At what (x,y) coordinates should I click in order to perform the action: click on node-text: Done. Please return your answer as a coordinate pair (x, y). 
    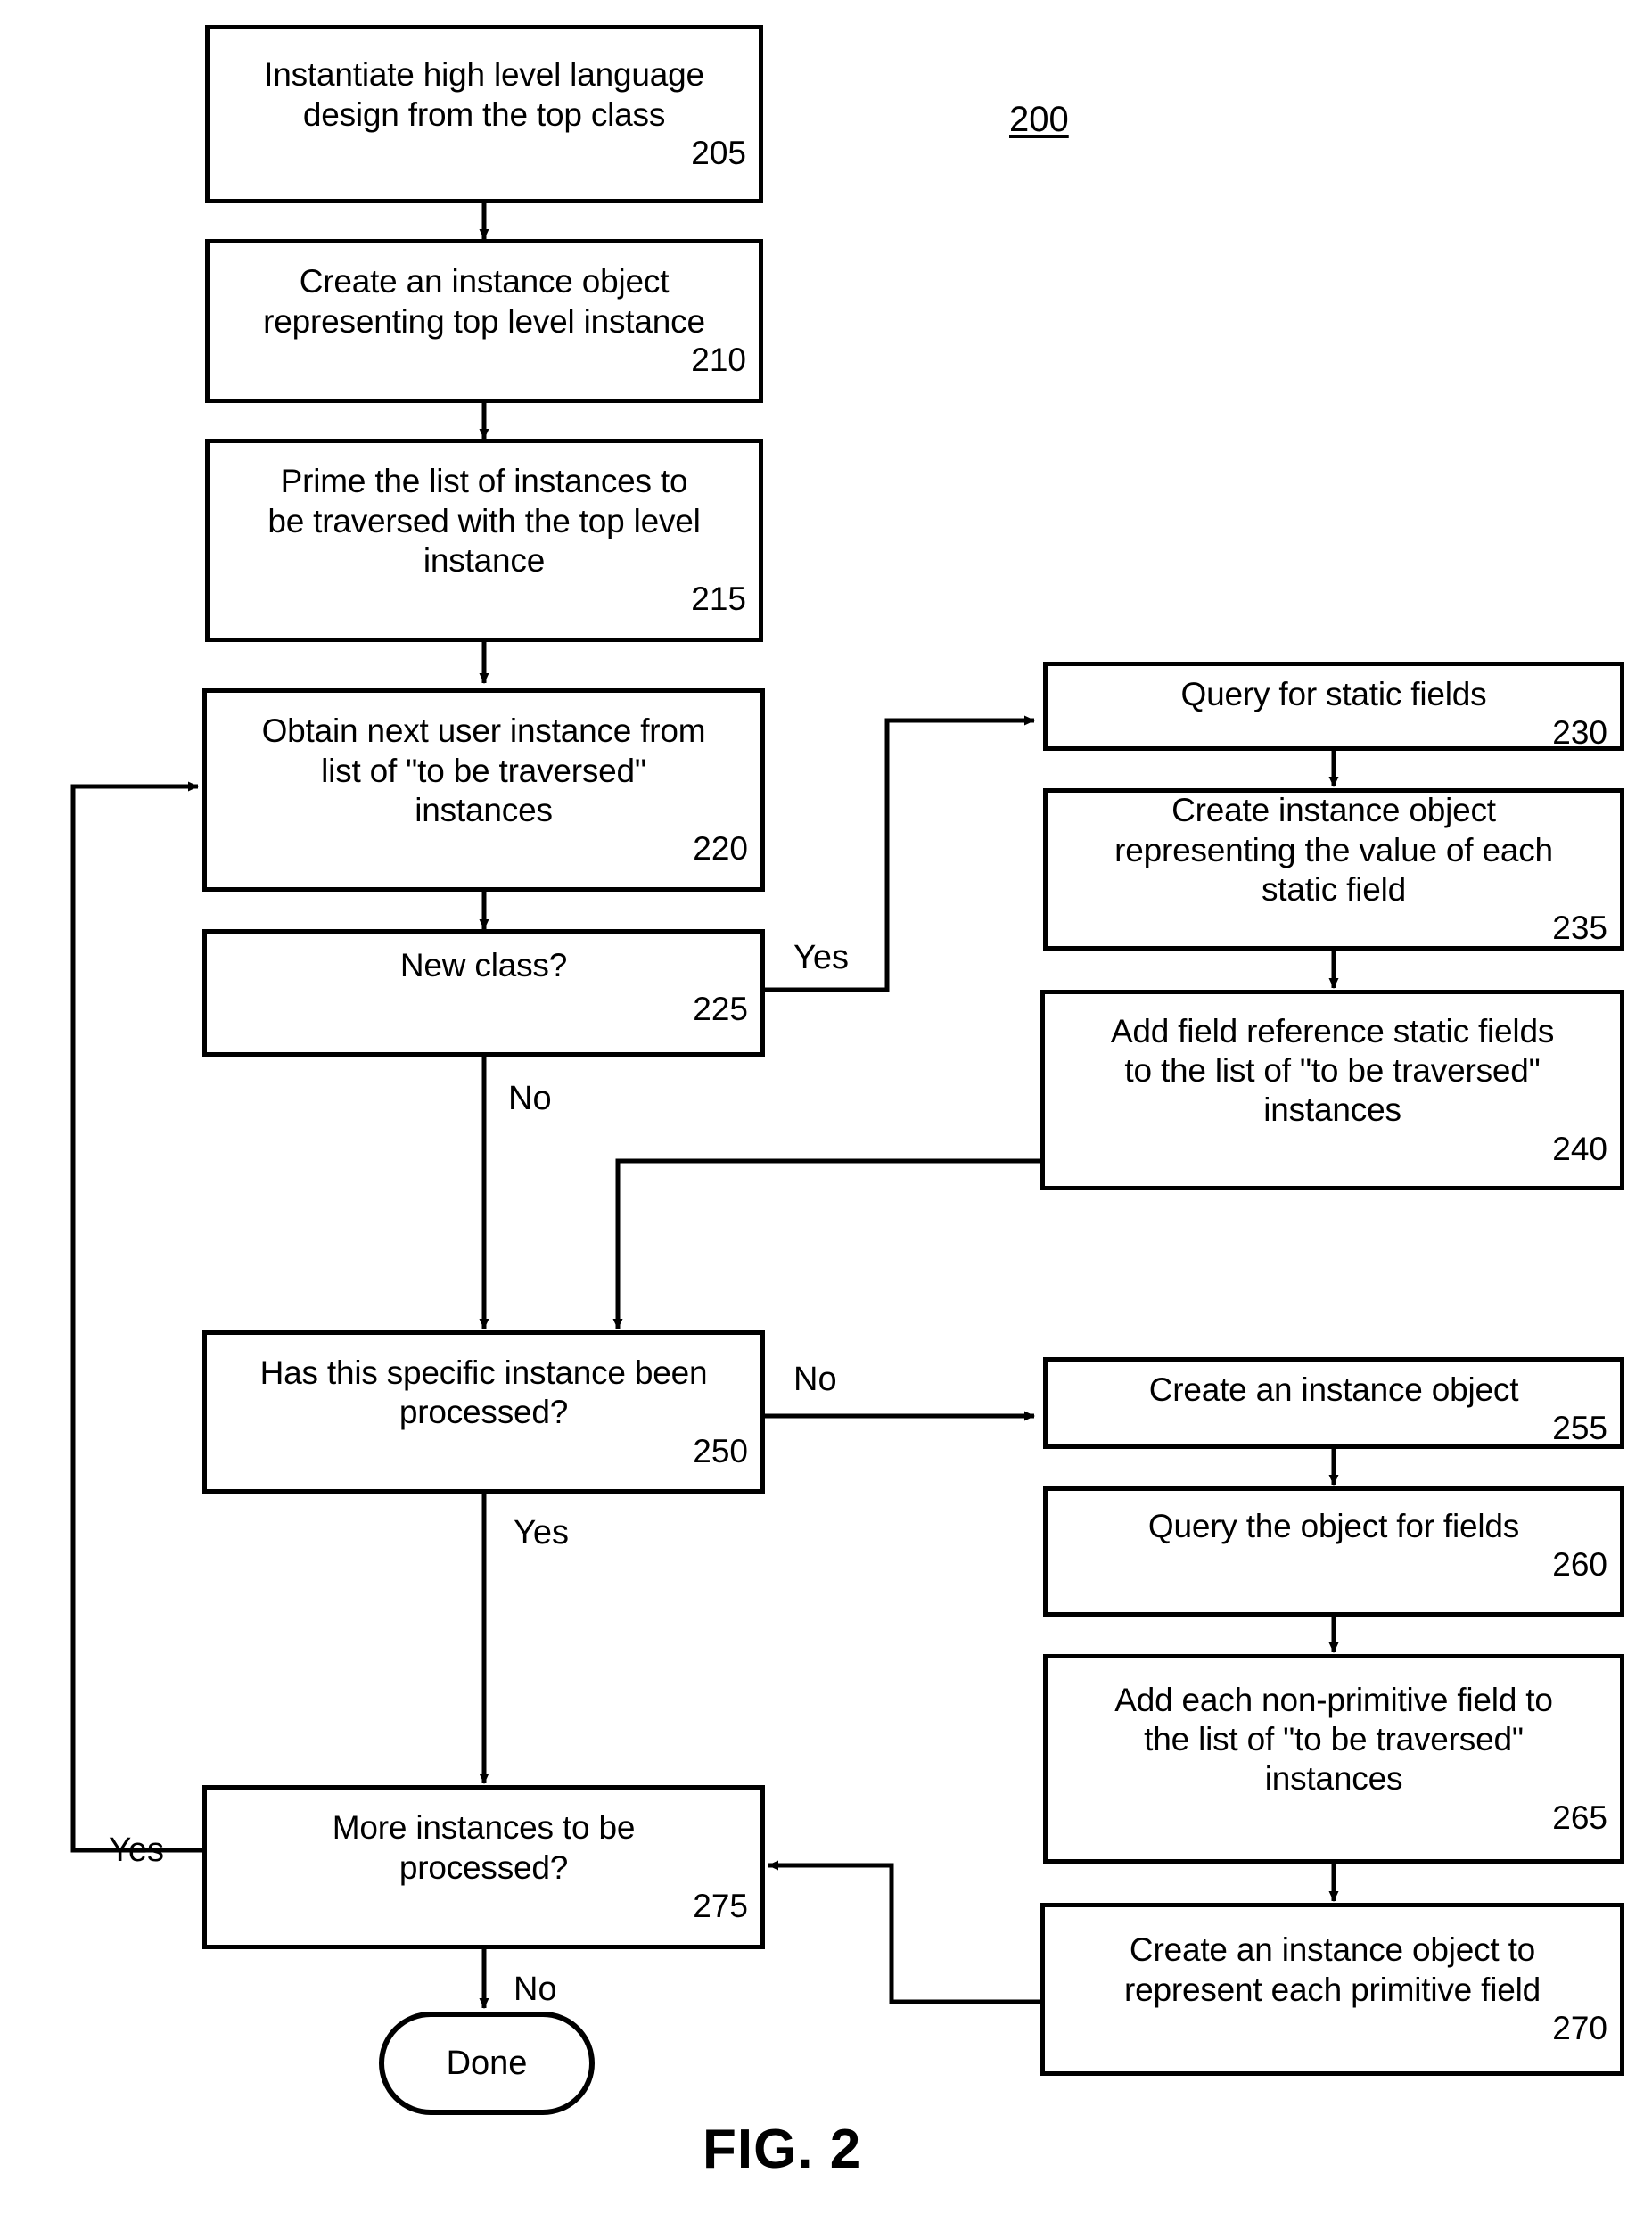
    Looking at the image, I should click on (487, 2063).